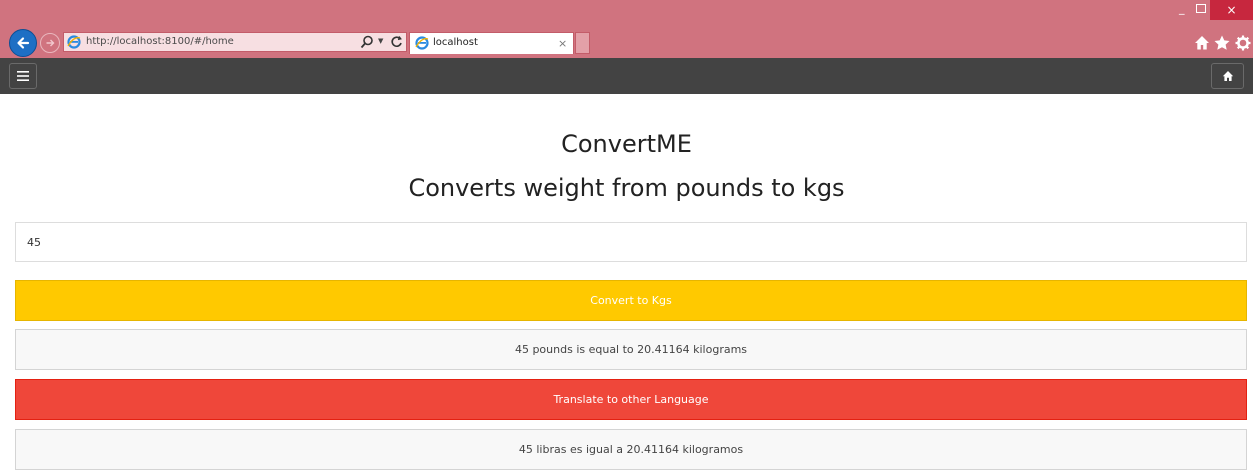 The width and height of the screenshot is (1253, 470). I want to click on translate-button: Translate to other Language, so click(631, 399).